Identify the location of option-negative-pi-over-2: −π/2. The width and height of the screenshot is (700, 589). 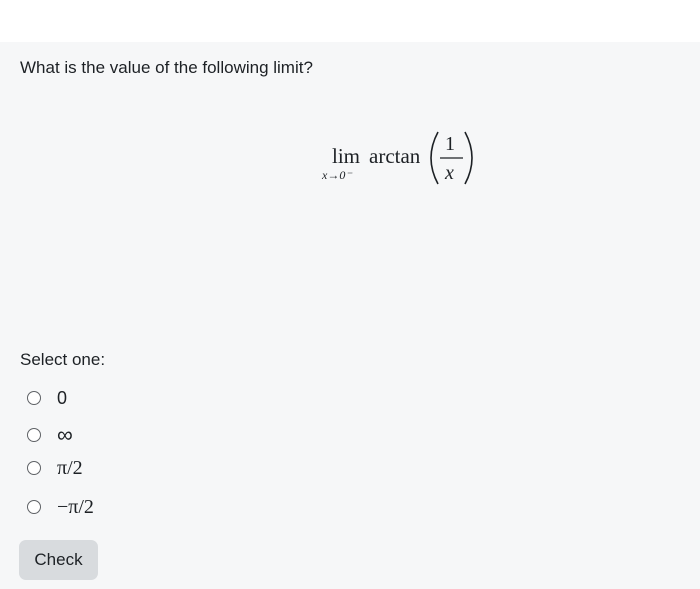
(60, 507).